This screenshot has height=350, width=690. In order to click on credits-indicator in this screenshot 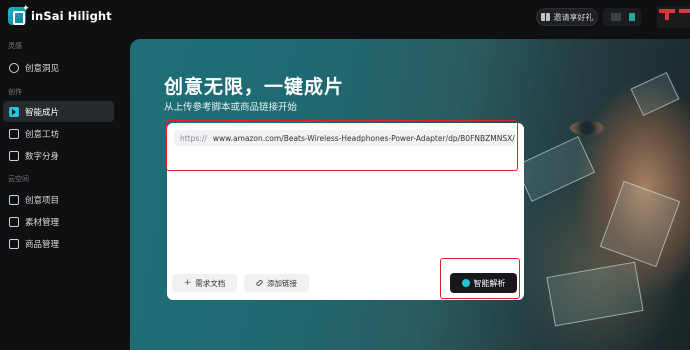, I will do `click(616, 17)`.